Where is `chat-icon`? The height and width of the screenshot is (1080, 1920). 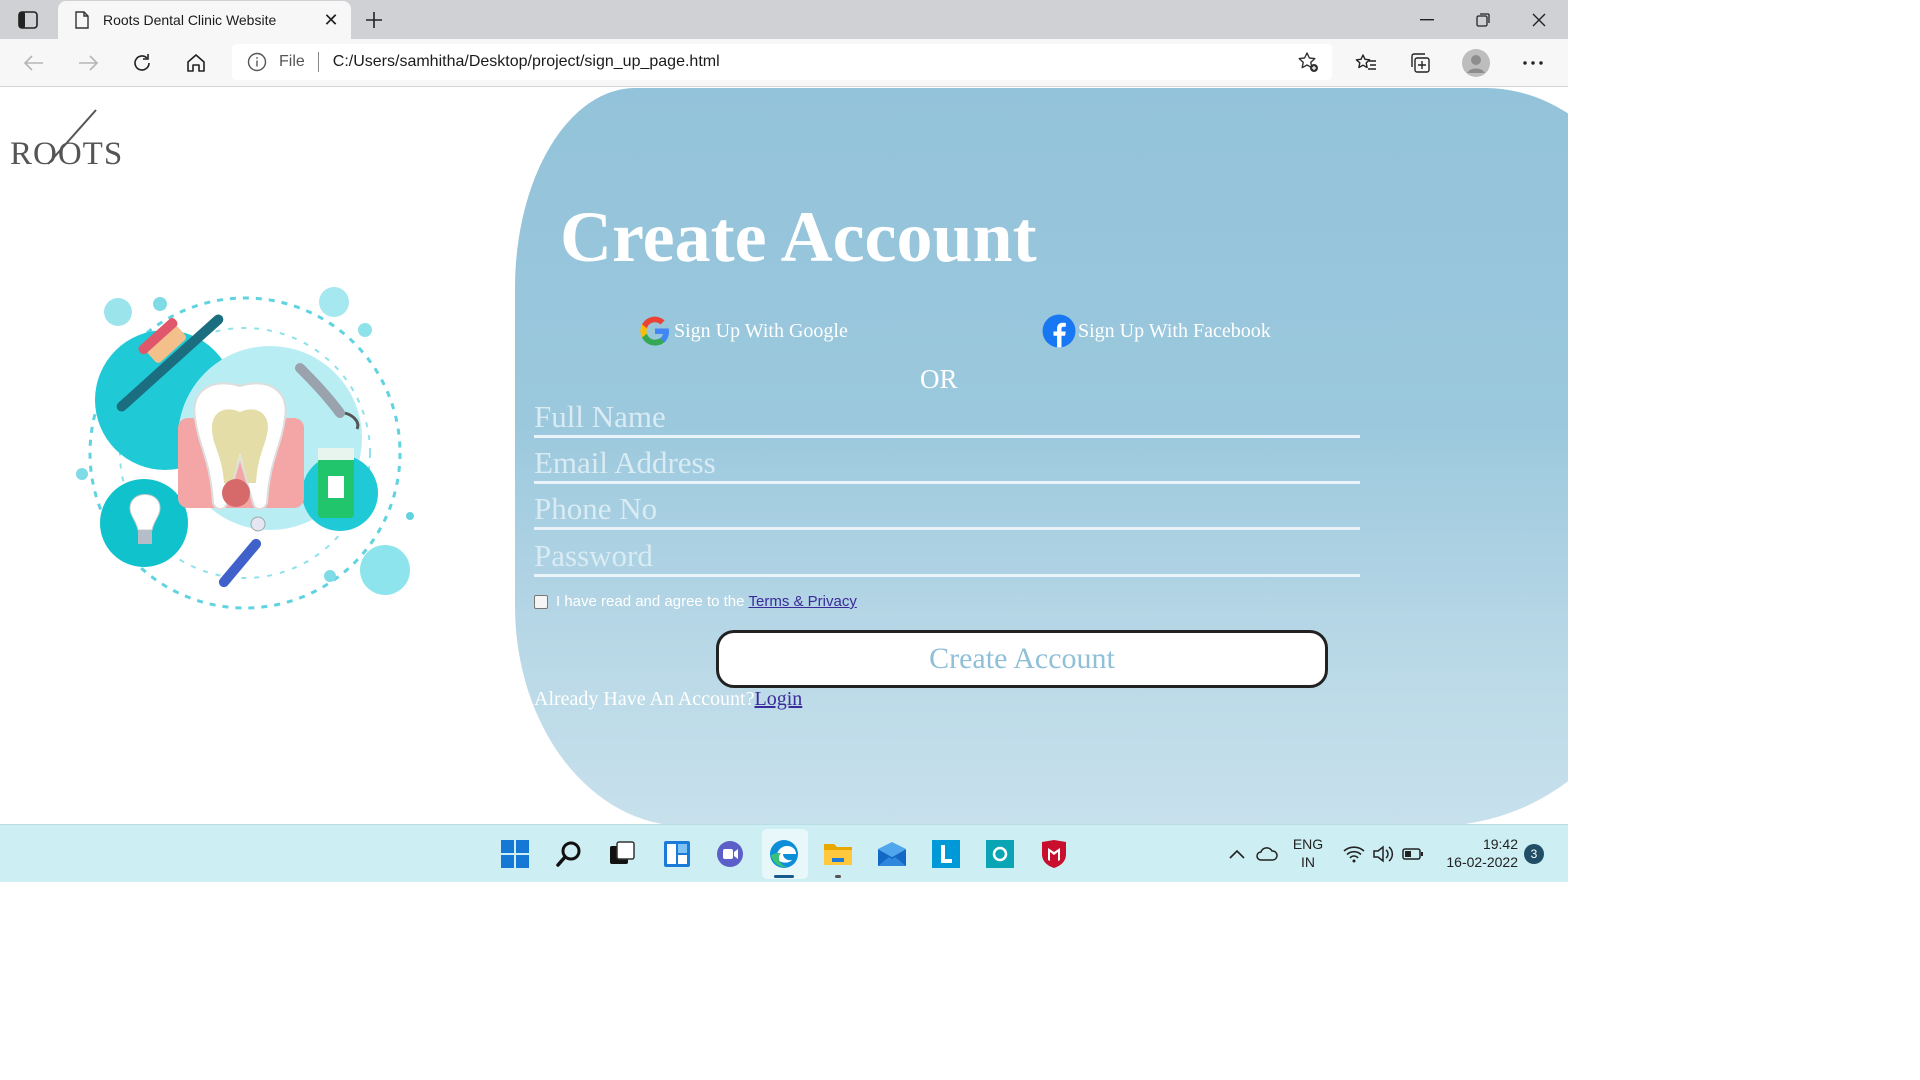
chat-icon is located at coordinates (730, 854).